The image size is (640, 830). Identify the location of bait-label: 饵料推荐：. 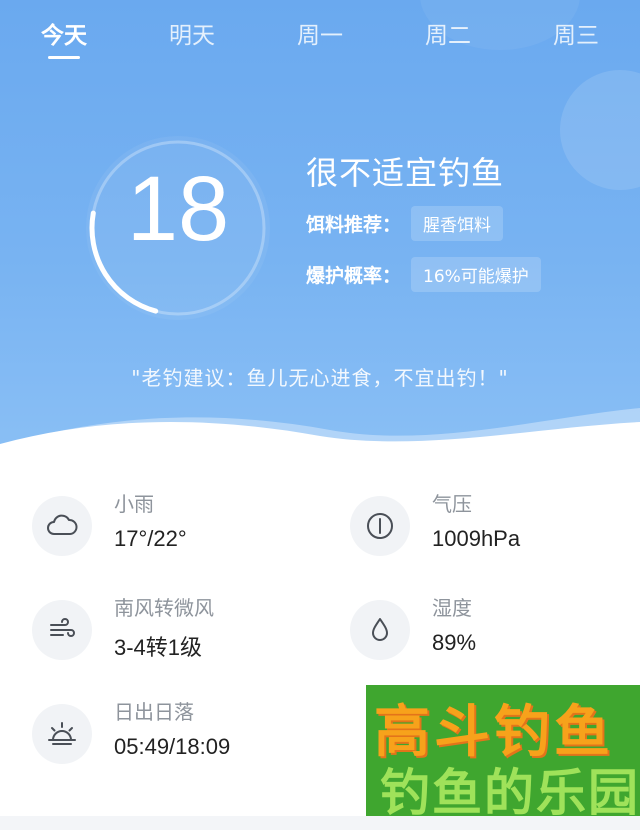
(354, 225).